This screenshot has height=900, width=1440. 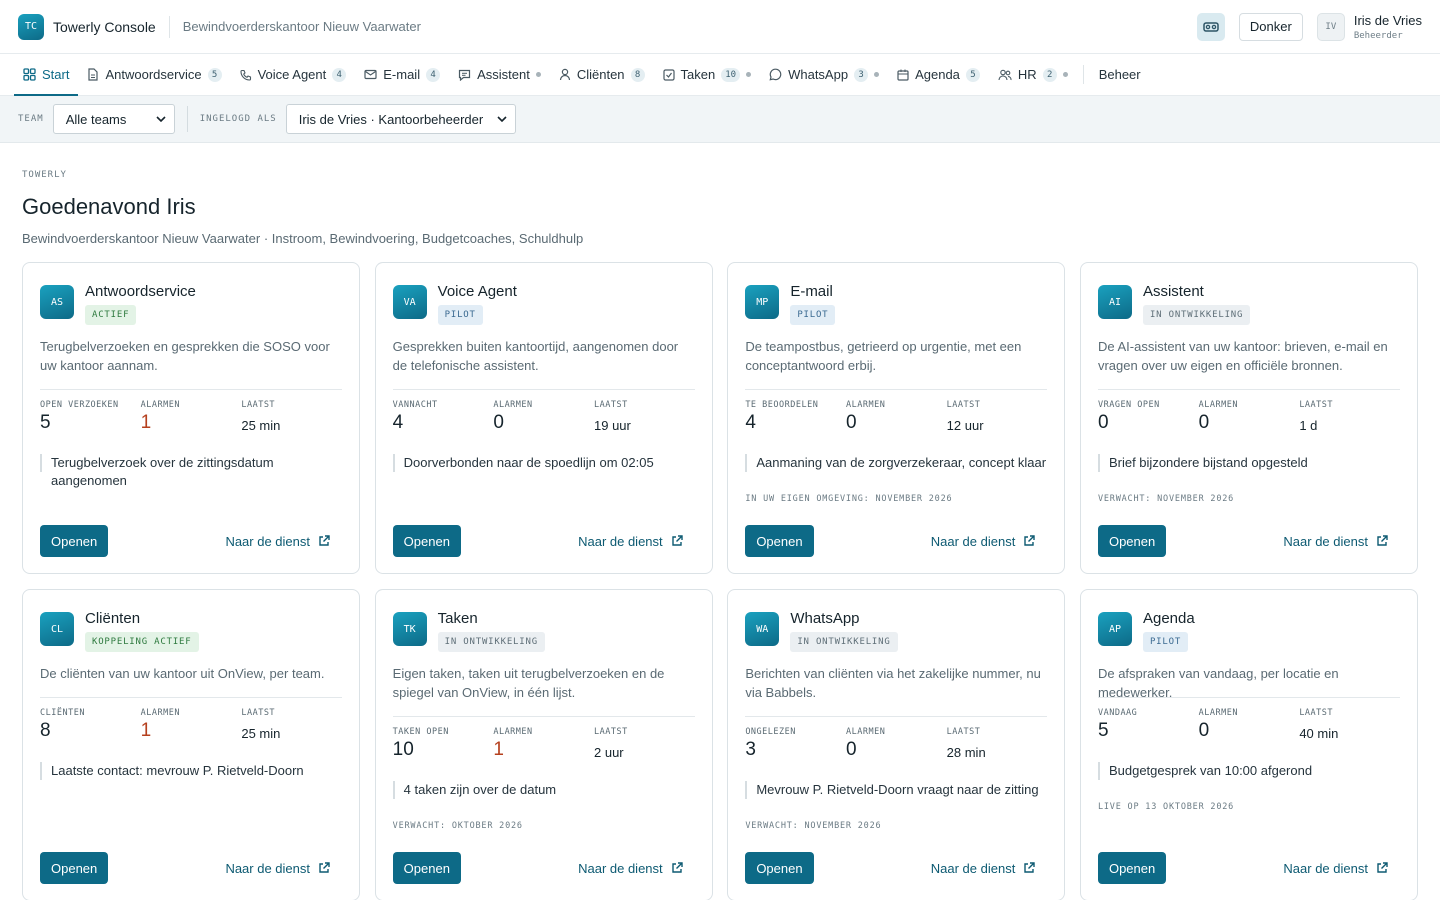 I want to click on whatsapp-icon, so click(x=775, y=74).